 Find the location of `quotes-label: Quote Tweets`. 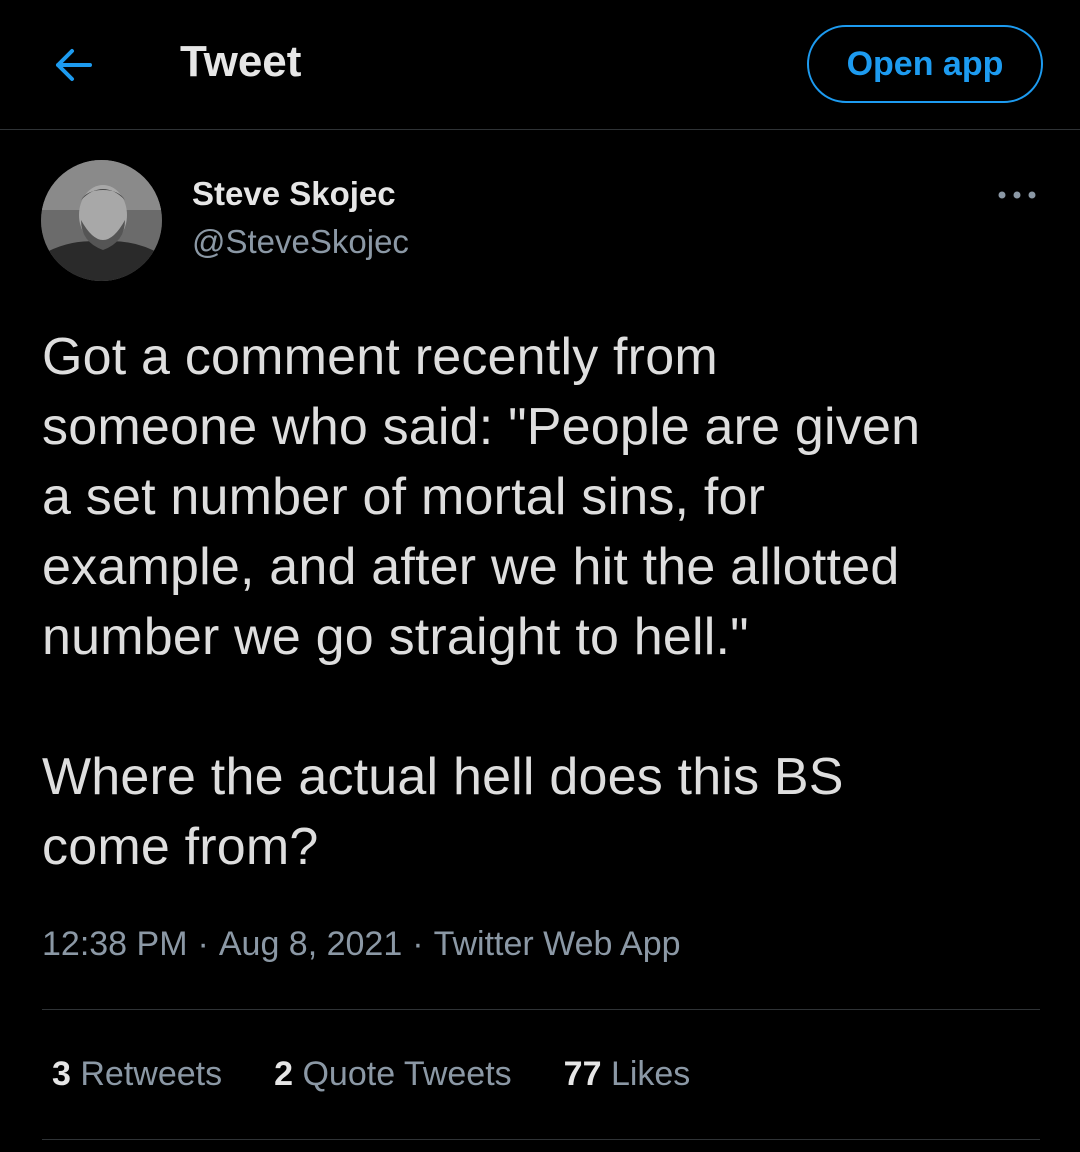

quotes-label: Quote Tweets is located at coordinates (407, 1074).